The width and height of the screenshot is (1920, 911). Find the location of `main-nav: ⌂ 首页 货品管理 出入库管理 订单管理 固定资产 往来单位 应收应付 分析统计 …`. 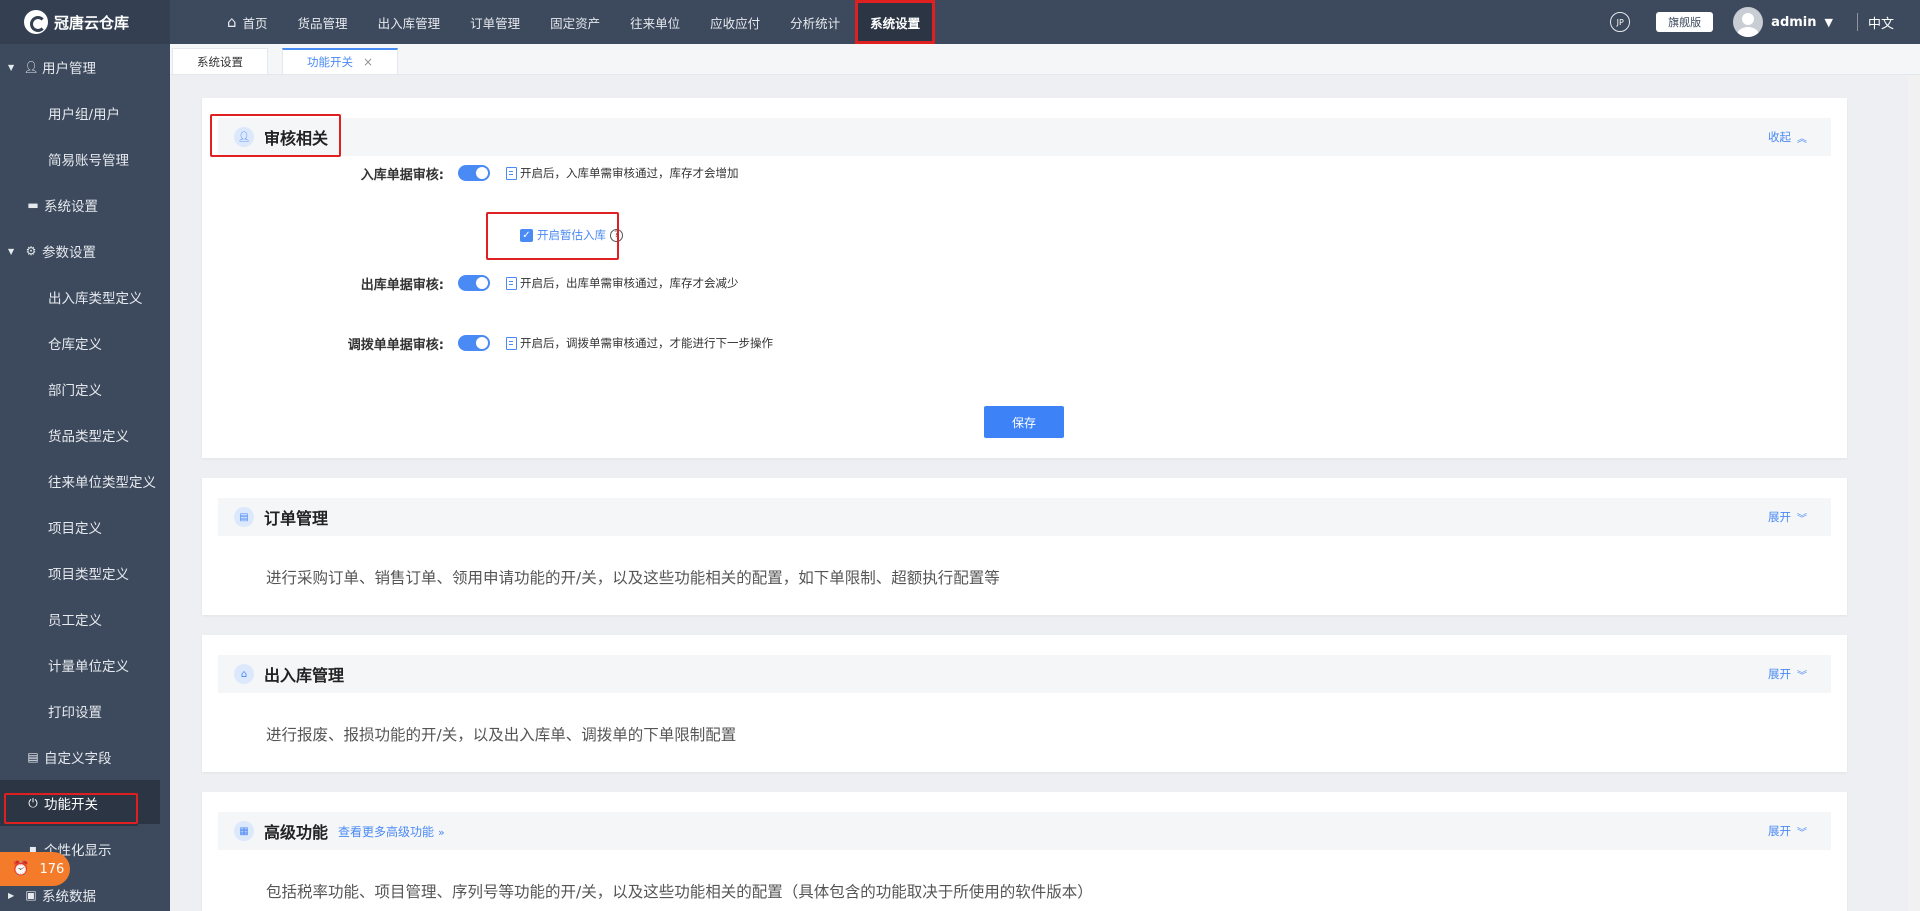

main-nav: ⌂ 首页 货品管理 出入库管理 订单管理 固定资产 往来单位 应收应付 分析统计 … is located at coordinates (574, 22).